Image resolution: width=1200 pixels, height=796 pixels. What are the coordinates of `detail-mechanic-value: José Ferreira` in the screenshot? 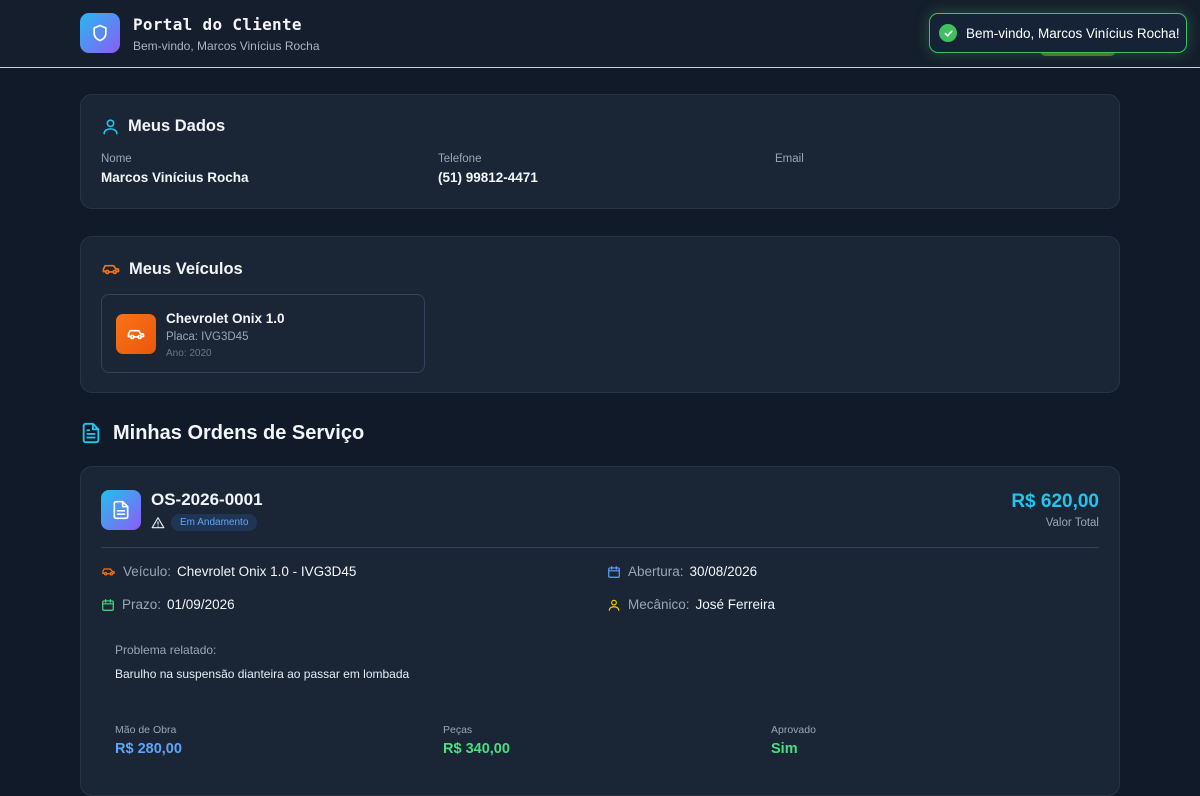 It's located at (735, 604).